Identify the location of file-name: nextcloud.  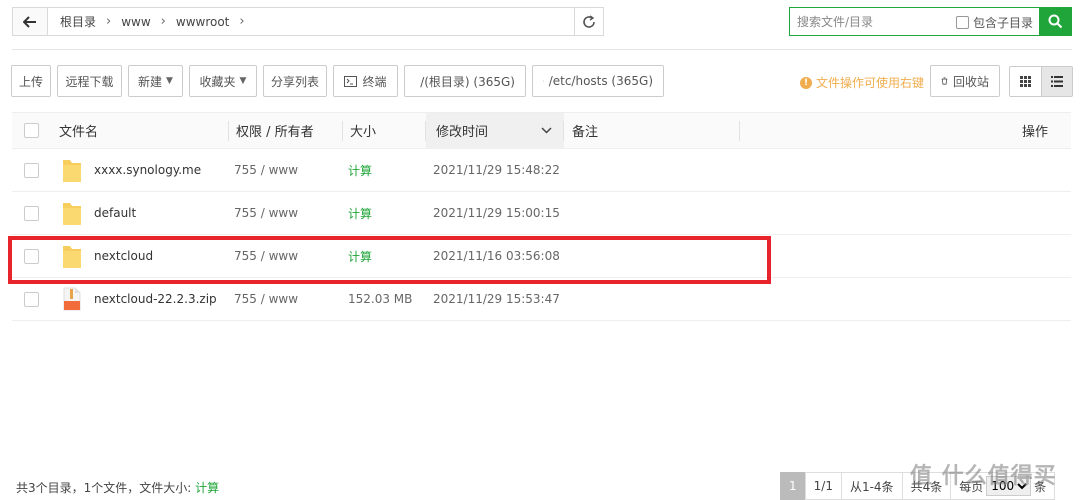
(123, 256).